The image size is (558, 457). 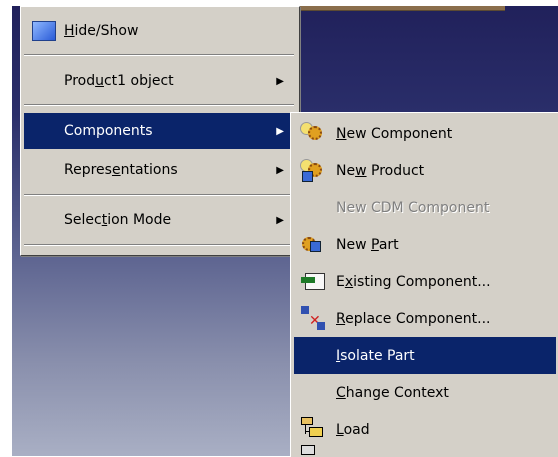 What do you see at coordinates (394, 133) in the screenshot?
I see `submenu-item-label: New Component` at bounding box center [394, 133].